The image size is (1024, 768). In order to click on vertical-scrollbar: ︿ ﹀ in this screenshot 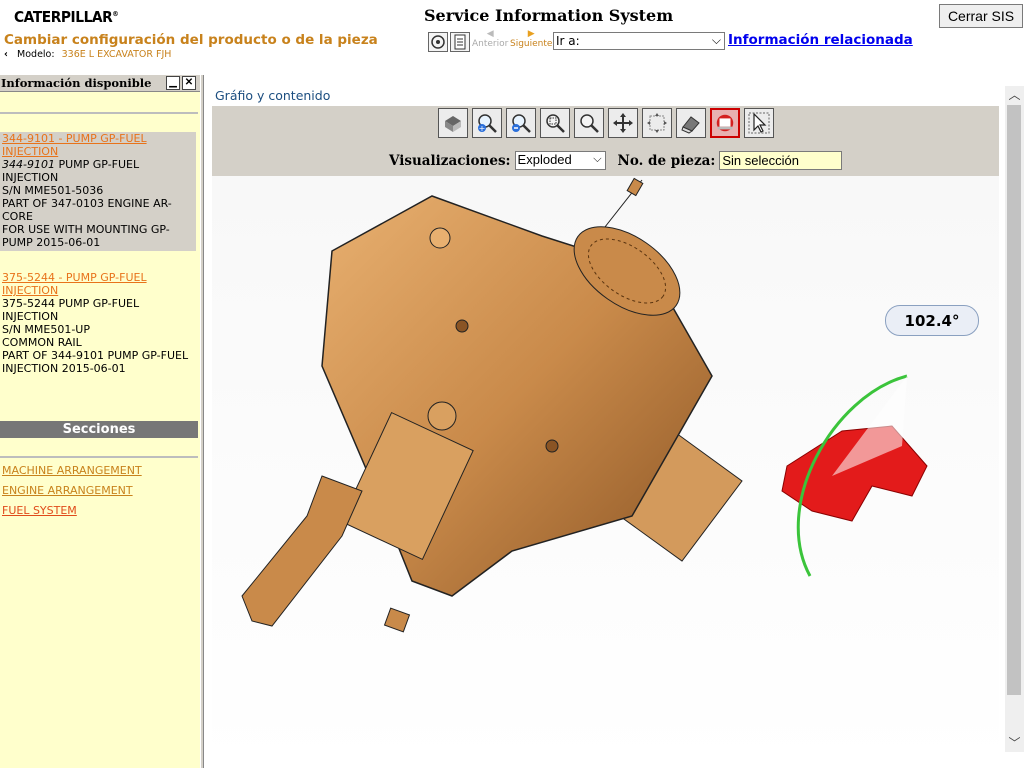, I will do `click(1014, 419)`.